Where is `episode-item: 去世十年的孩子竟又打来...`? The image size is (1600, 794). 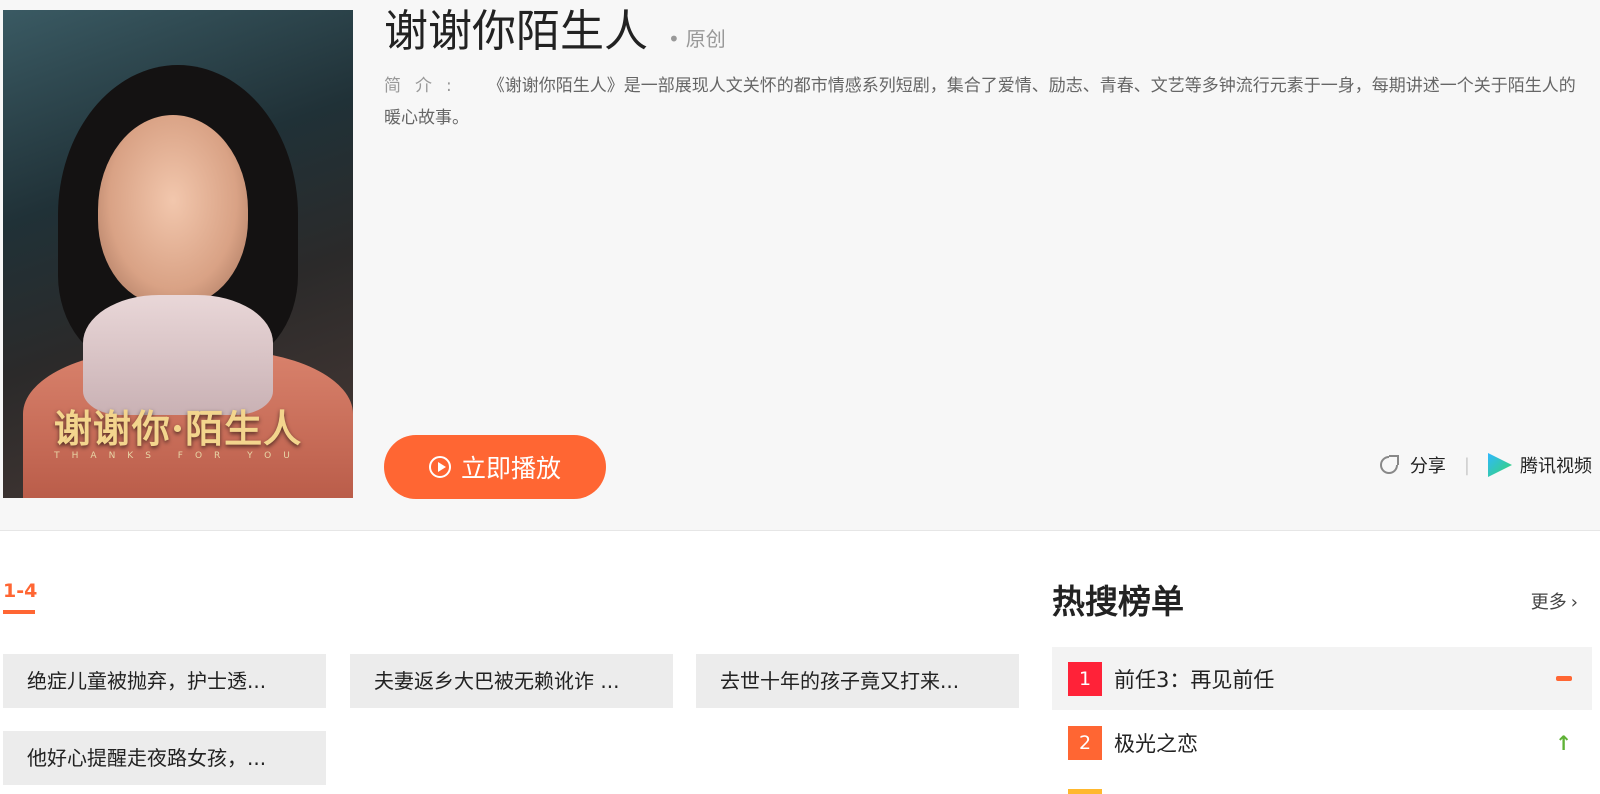 episode-item: 去世十年的孩子竟又打来... is located at coordinates (857, 681).